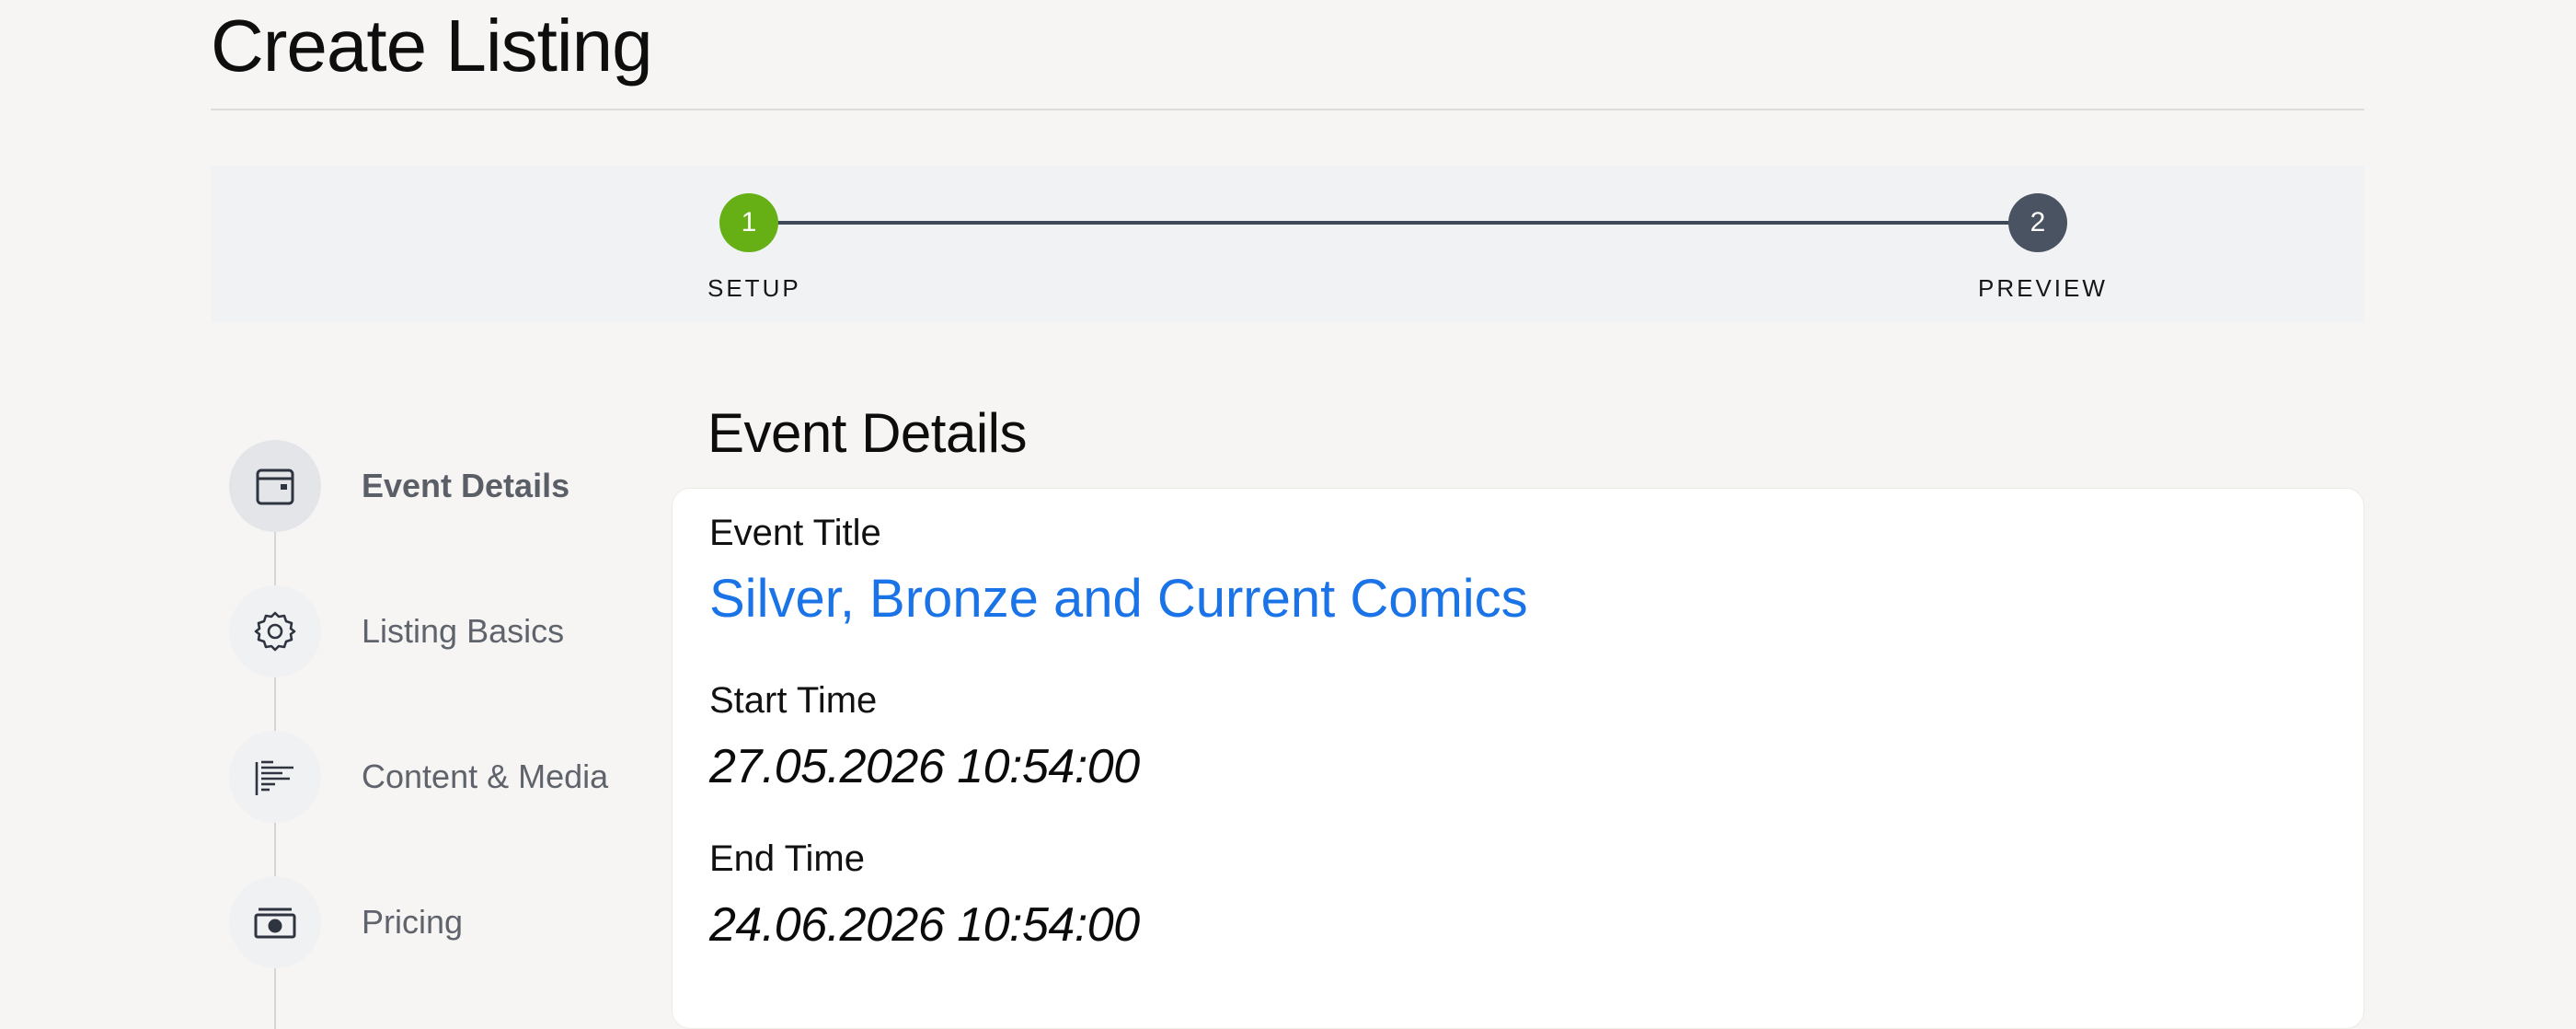  What do you see at coordinates (275, 486) in the screenshot?
I see `calendar-icon` at bounding box center [275, 486].